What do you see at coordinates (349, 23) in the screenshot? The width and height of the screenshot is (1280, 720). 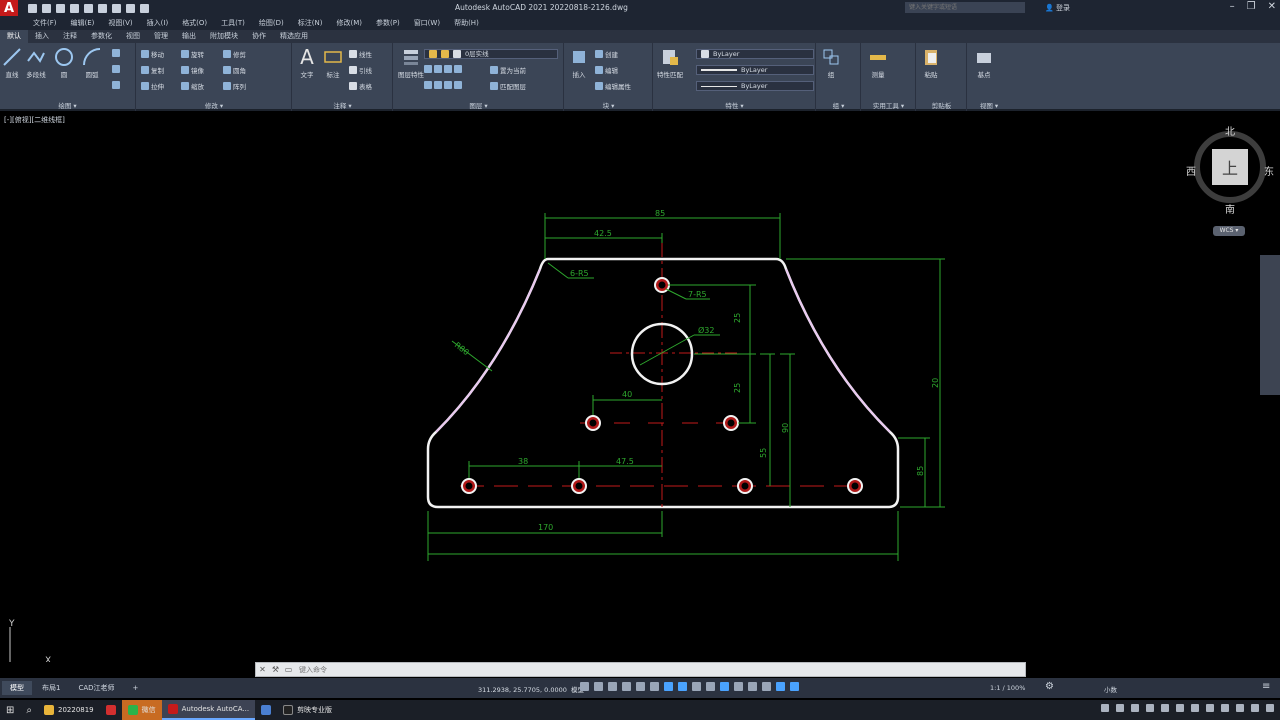 I see `menu-item: 修改(M)` at bounding box center [349, 23].